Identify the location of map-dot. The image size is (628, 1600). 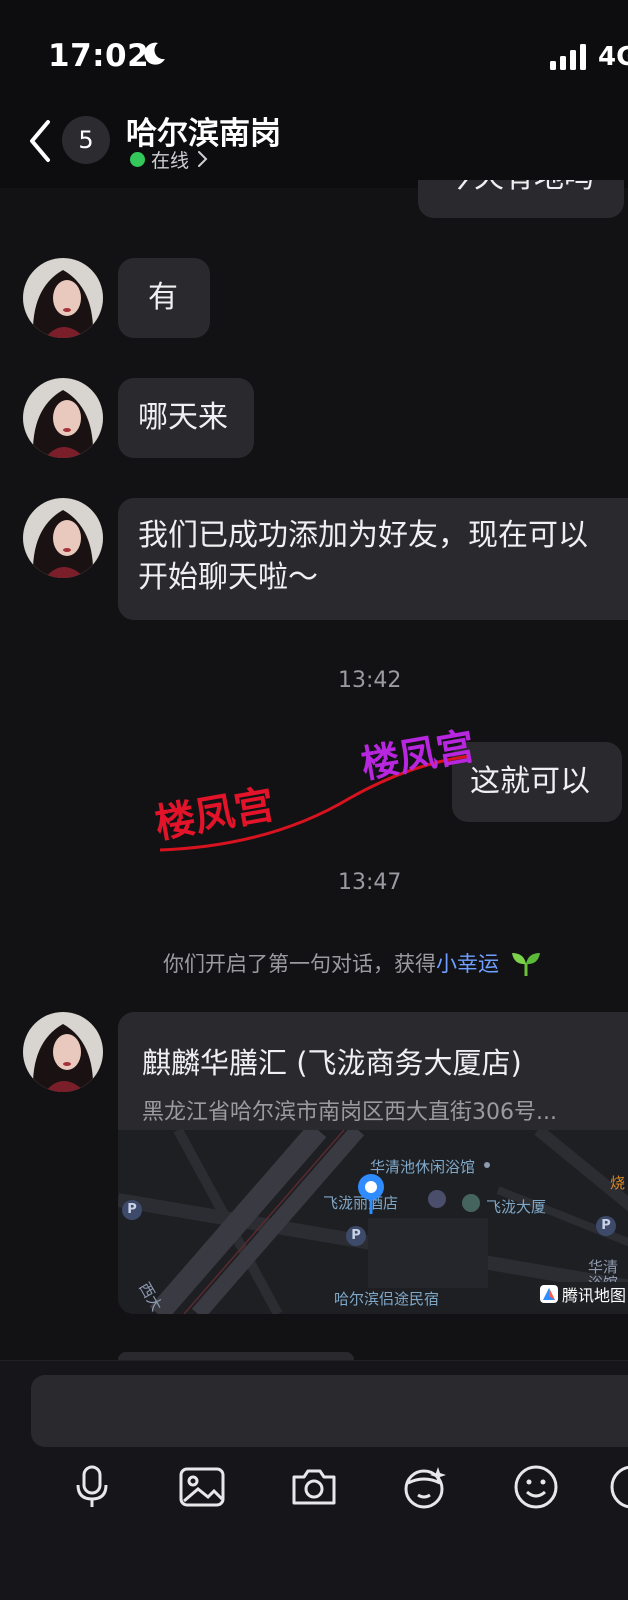
(487, 1165).